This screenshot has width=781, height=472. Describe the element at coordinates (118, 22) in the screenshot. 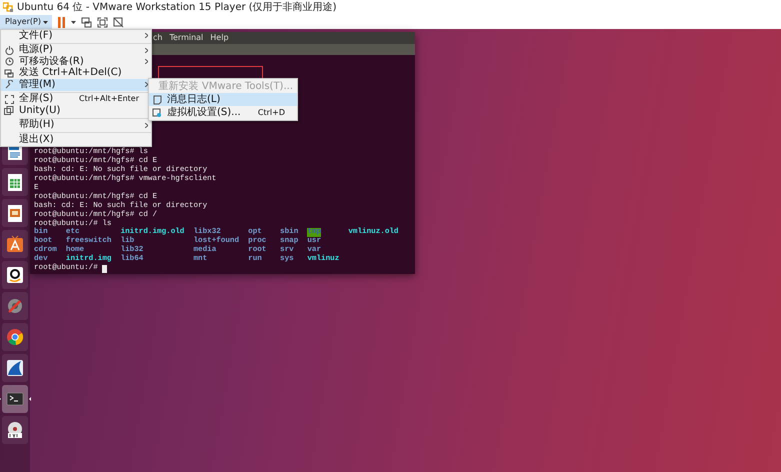

I see `unity-icon` at that location.